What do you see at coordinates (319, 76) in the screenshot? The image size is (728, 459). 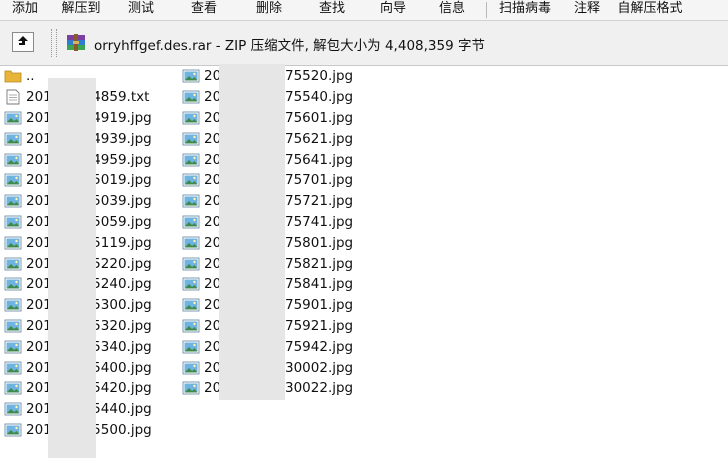 I see `file-name-suffix: 75520.jpg` at bounding box center [319, 76].